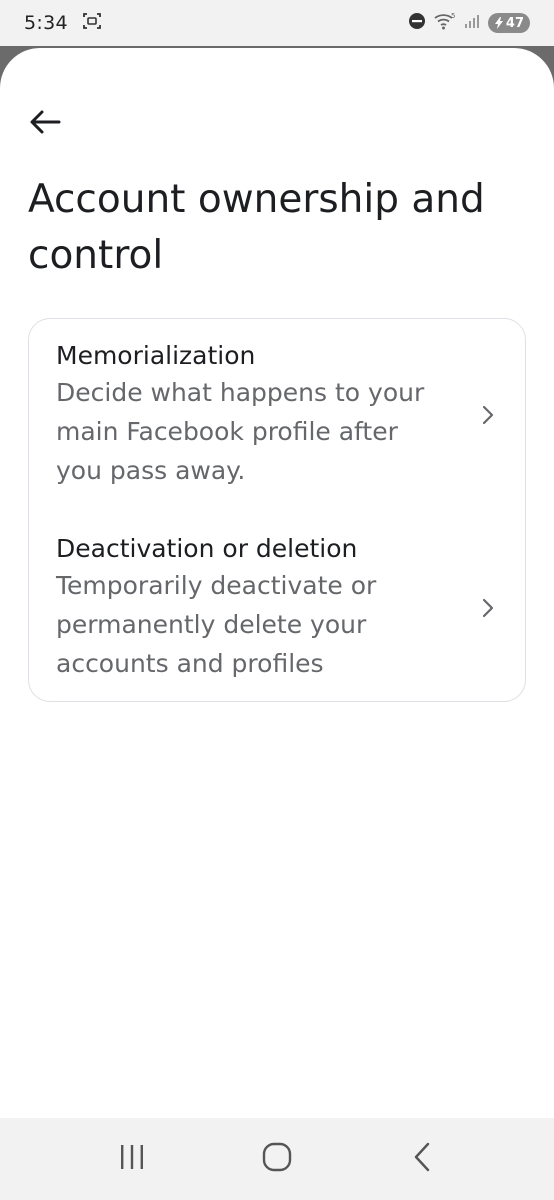 The height and width of the screenshot is (1200, 554). Describe the element at coordinates (514, 23) in the screenshot. I see `battery-level: 47` at that location.